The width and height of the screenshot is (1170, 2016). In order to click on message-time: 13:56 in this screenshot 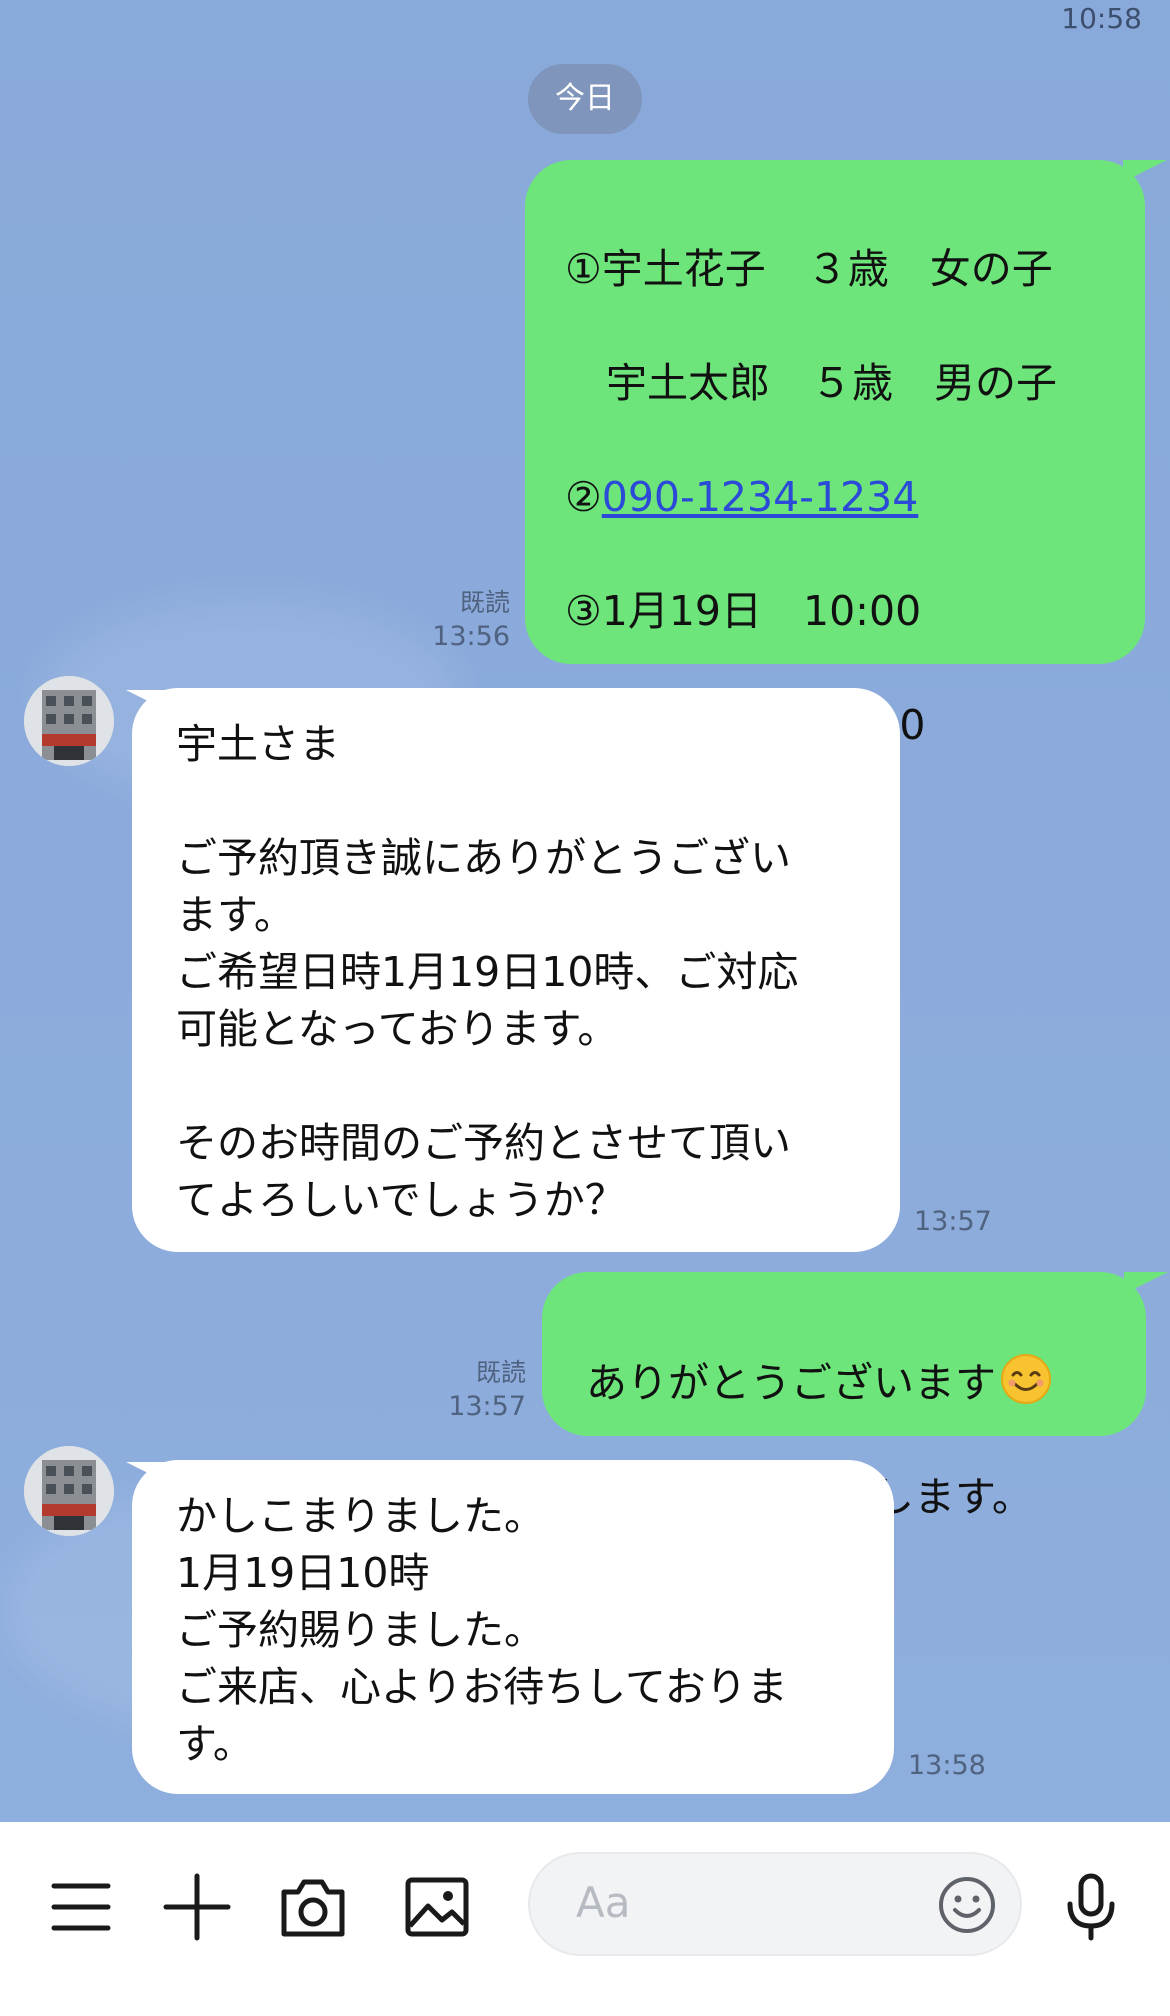, I will do `click(471, 636)`.